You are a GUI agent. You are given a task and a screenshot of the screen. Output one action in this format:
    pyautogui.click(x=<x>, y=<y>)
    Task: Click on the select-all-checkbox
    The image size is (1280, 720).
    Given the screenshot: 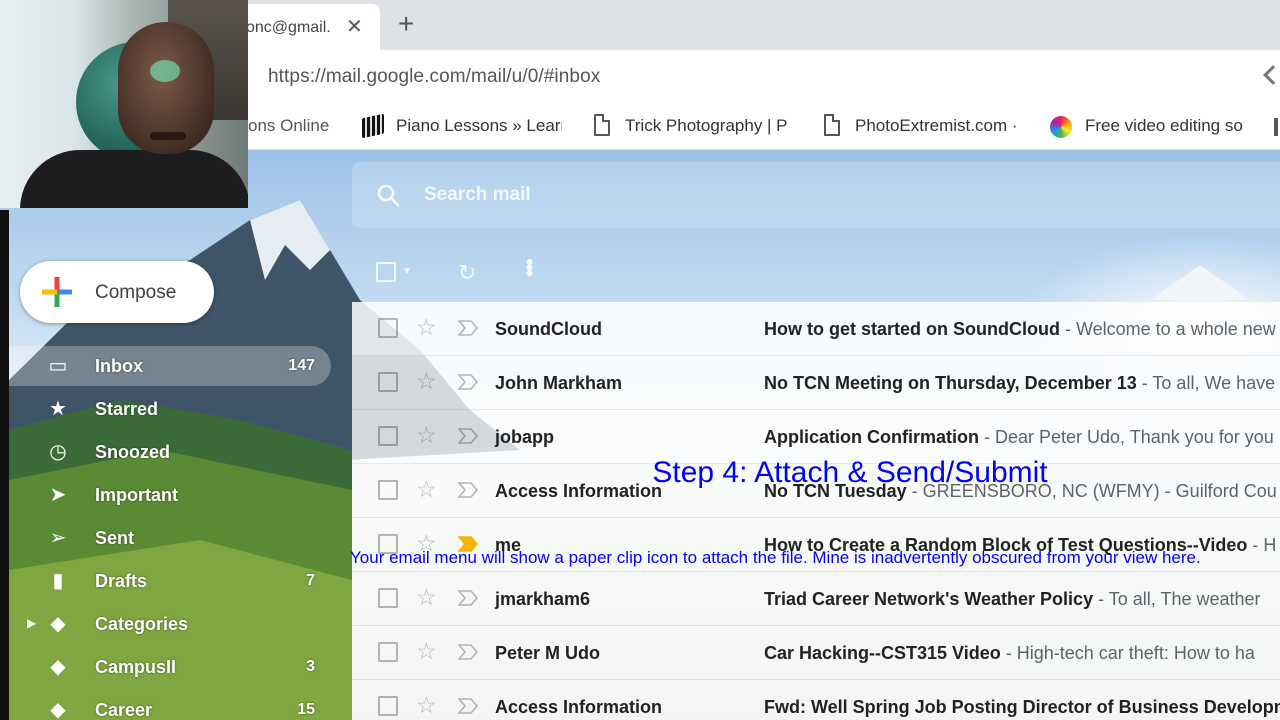 What is the action you would take?
    pyautogui.click(x=386, y=272)
    